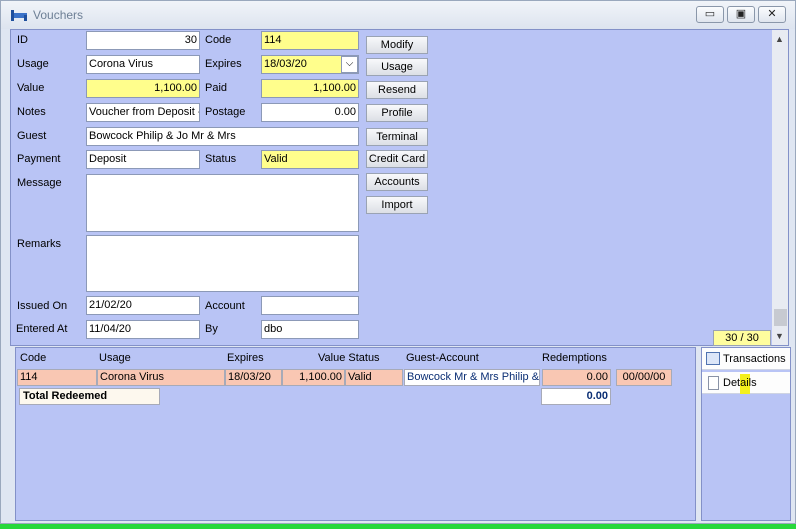 The width and height of the screenshot is (796, 529). I want to click on col-header-redemptions: Redemptions, so click(574, 358).